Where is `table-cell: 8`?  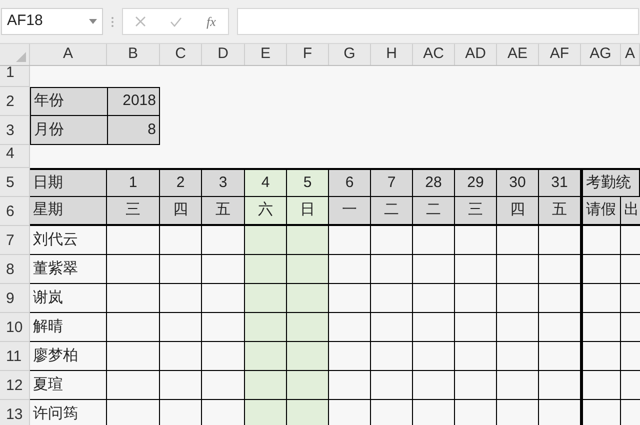
table-cell: 8 is located at coordinates (133, 130).